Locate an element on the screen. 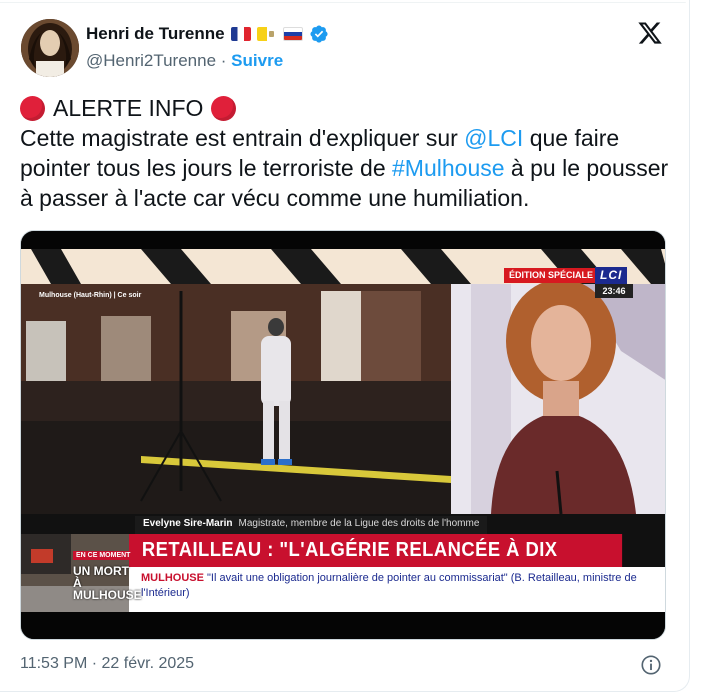  flag-vatican-icon is located at coordinates (266, 34).